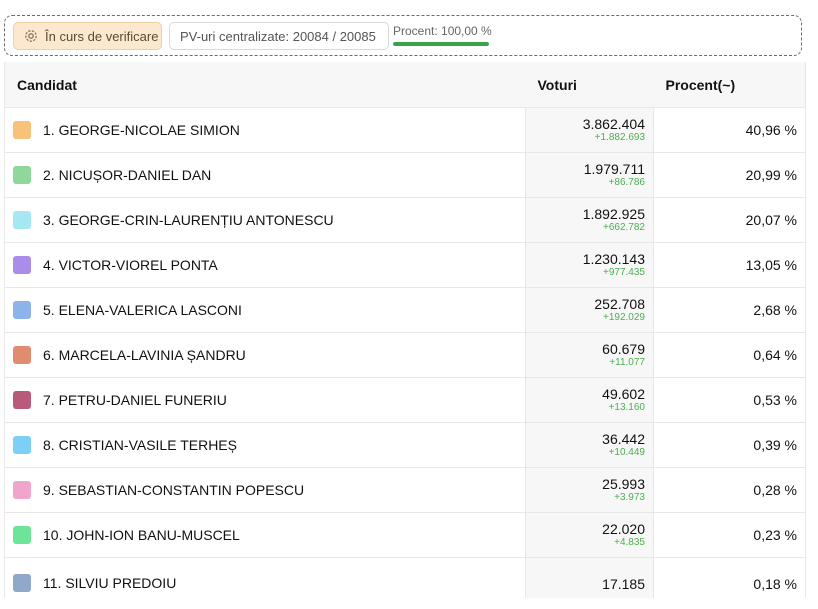 This screenshot has height=609, width=818. What do you see at coordinates (729, 175) in the screenshot?
I see `percent-cell: 20,99 %` at bounding box center [729, 175].